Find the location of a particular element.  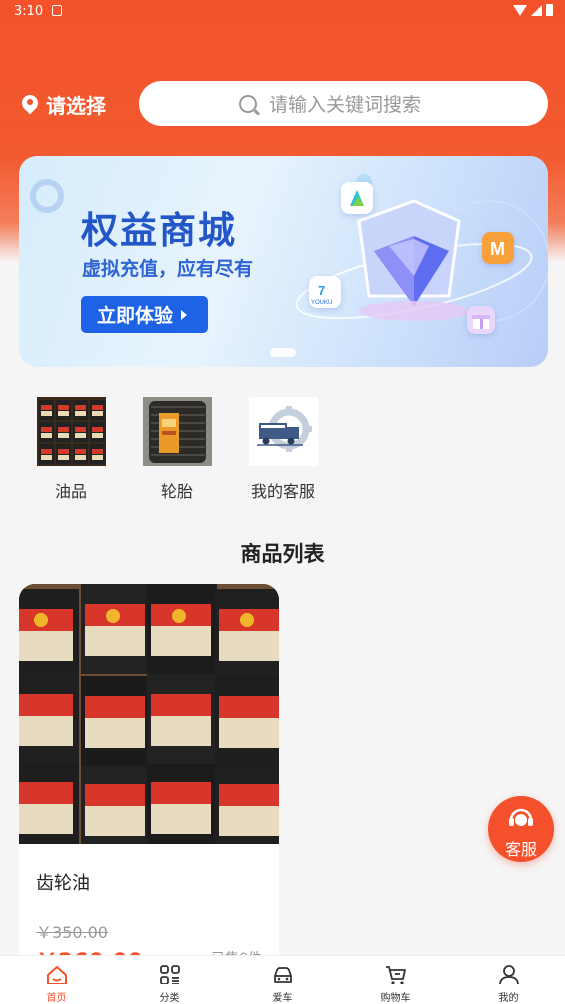

notification-icon is located at coordinates (57, 10).